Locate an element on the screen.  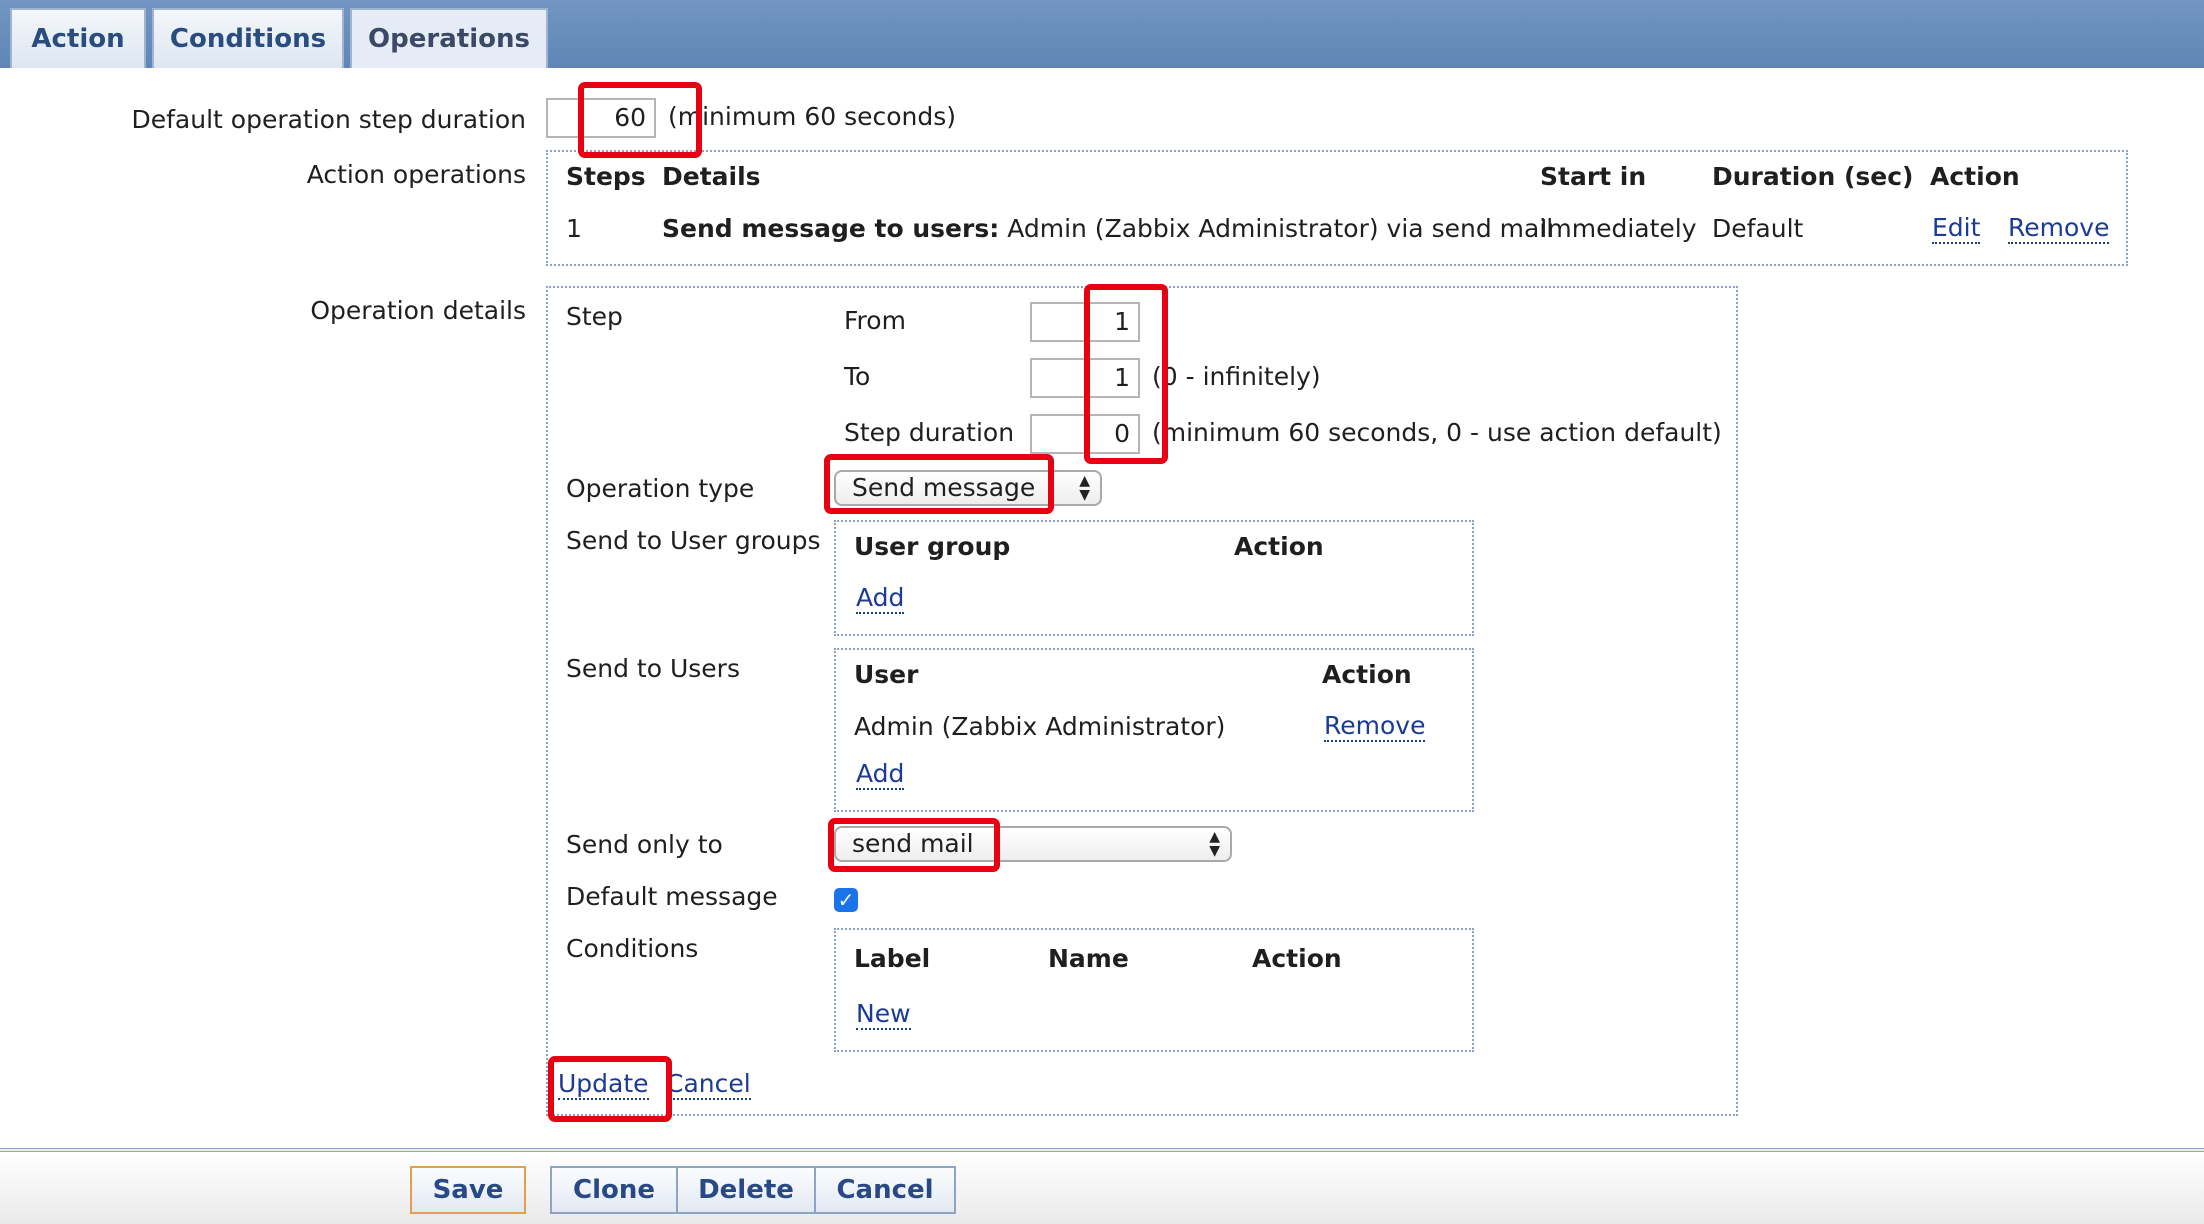
cancel-link: Cancel is located at coordinates (708, 1085).